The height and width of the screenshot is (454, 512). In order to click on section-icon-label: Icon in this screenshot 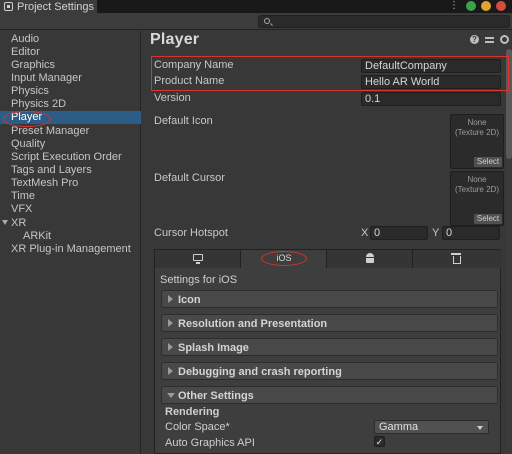, I will do `click(189, 300)`.